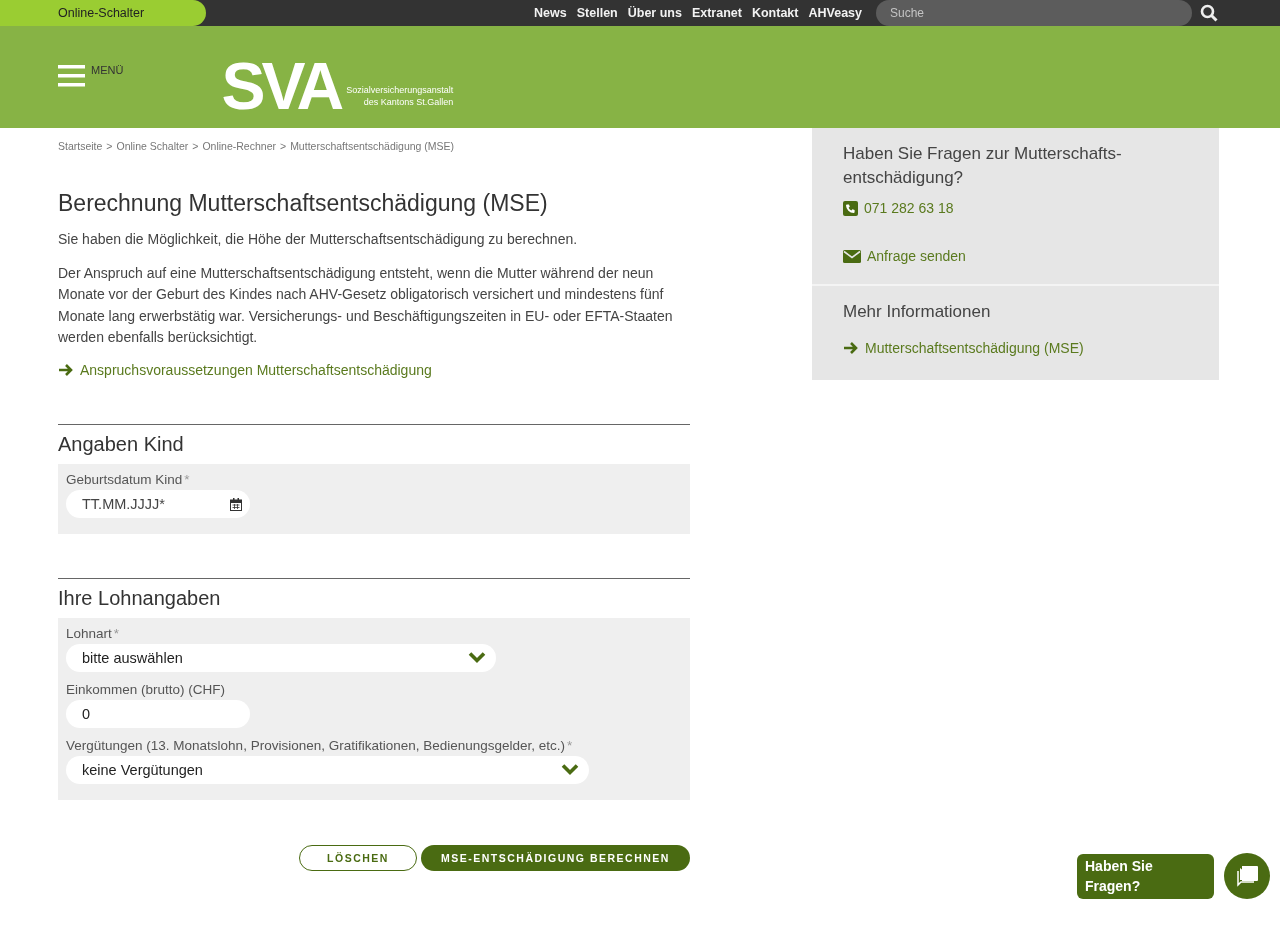 The height and width of the screenshot is (946, 1280). I want to click on calculate-button: MSE-ENTSCHÄDIGUNG BERECHNEN, so click(555, 857).